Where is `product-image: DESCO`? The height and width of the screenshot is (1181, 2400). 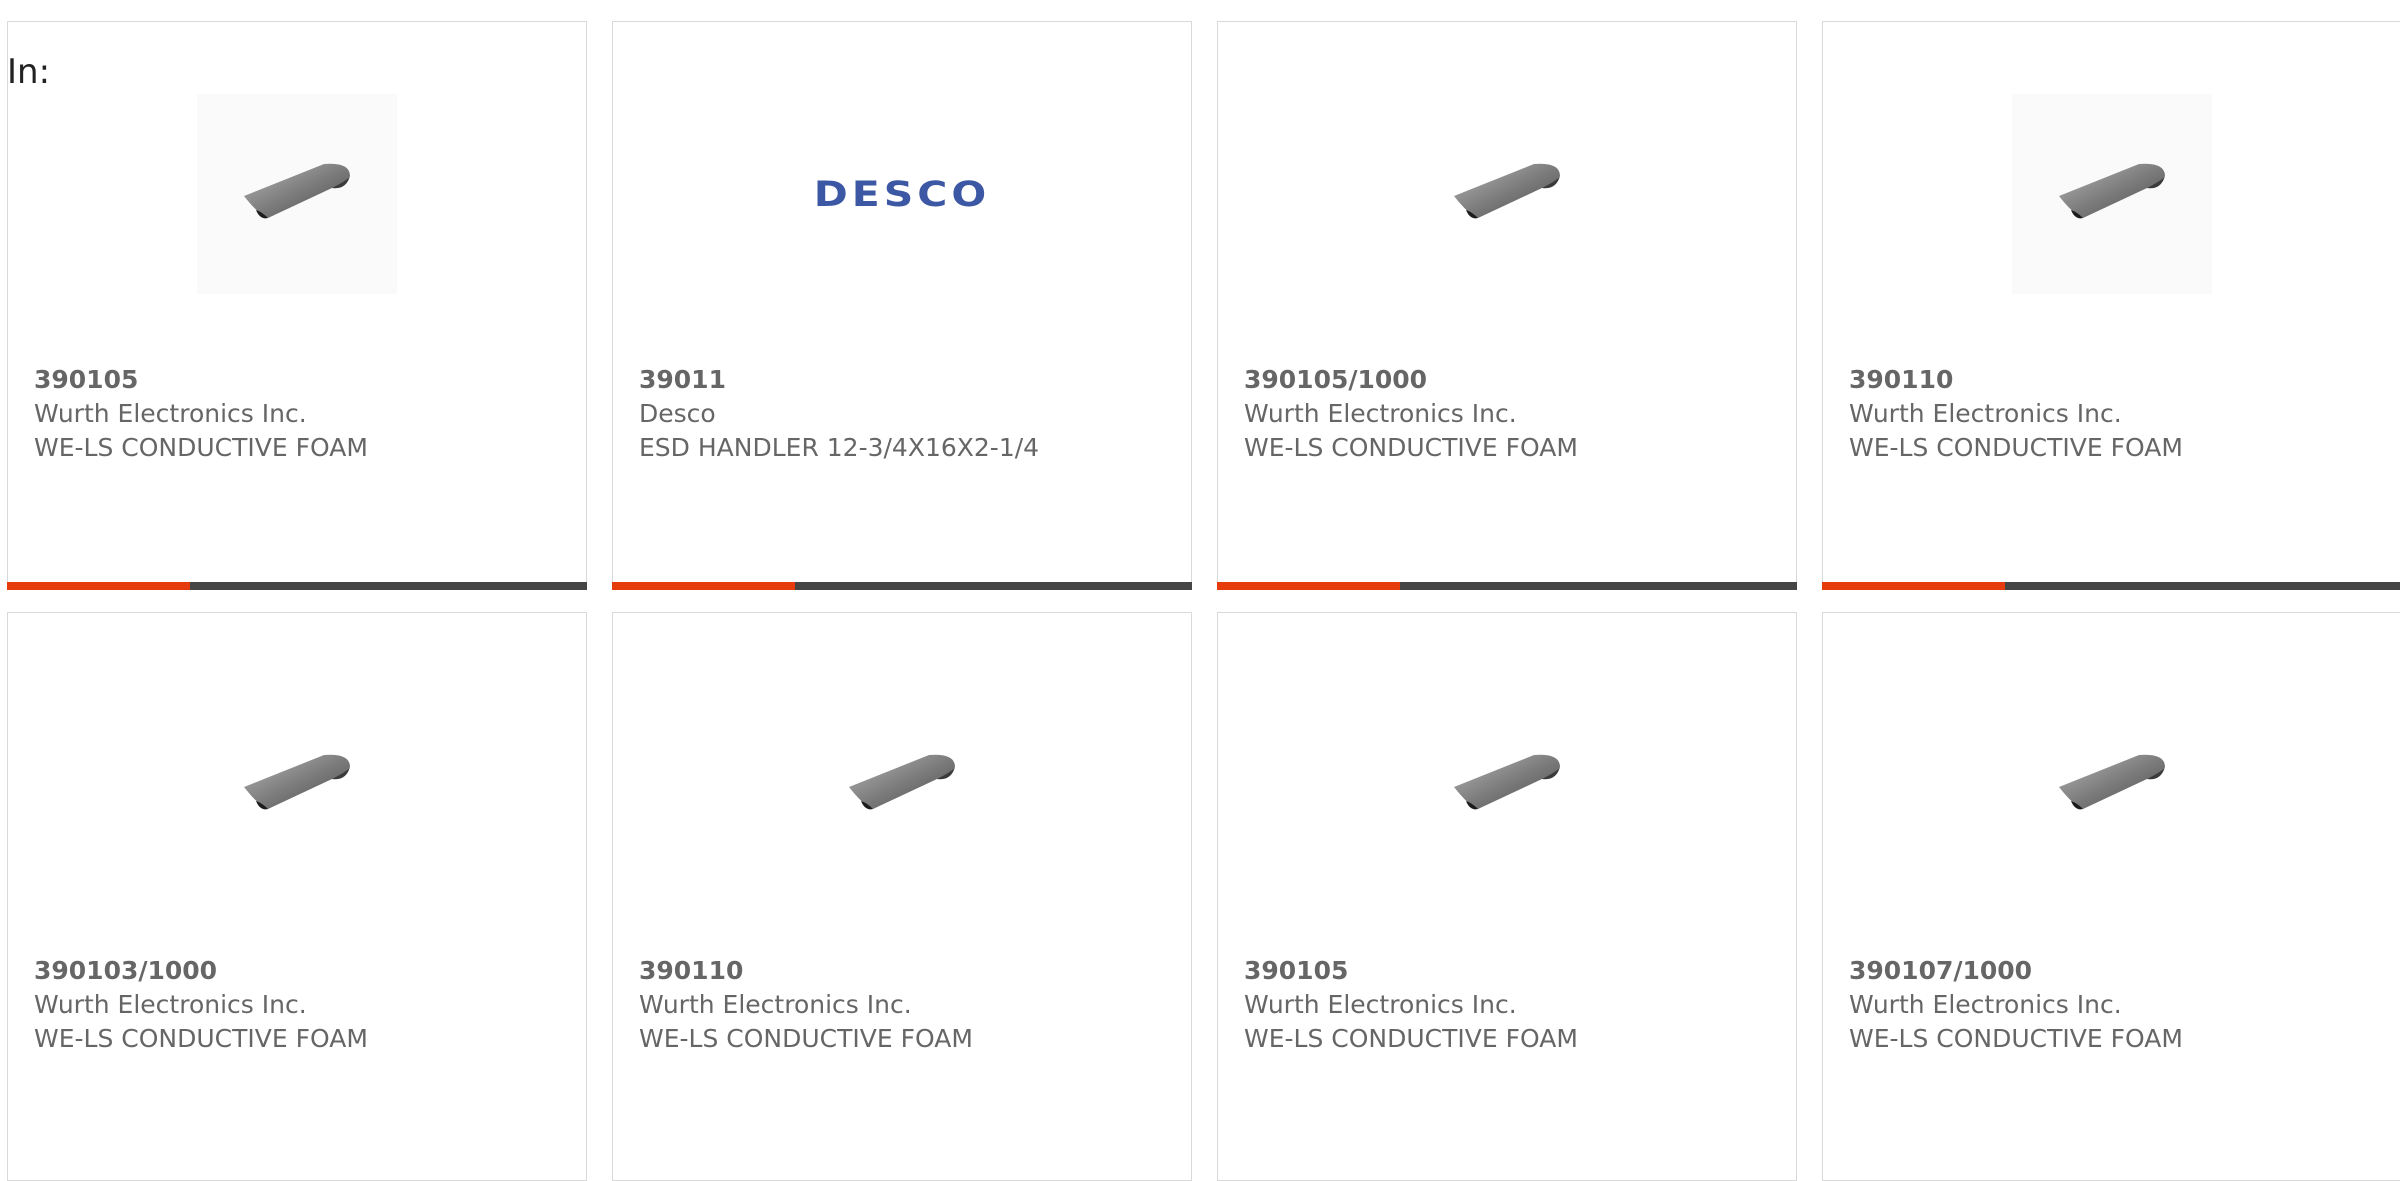 product-image: DESCO is located at coordinates (902, 194).